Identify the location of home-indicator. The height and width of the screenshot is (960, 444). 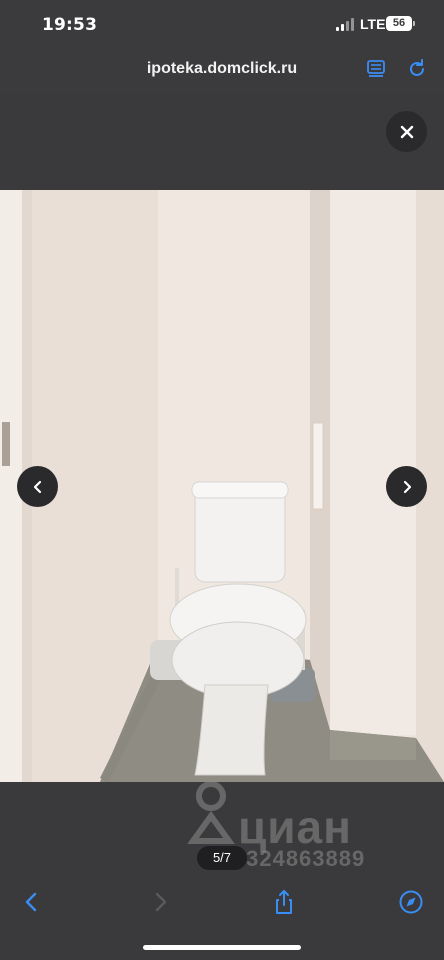
(222, 947).